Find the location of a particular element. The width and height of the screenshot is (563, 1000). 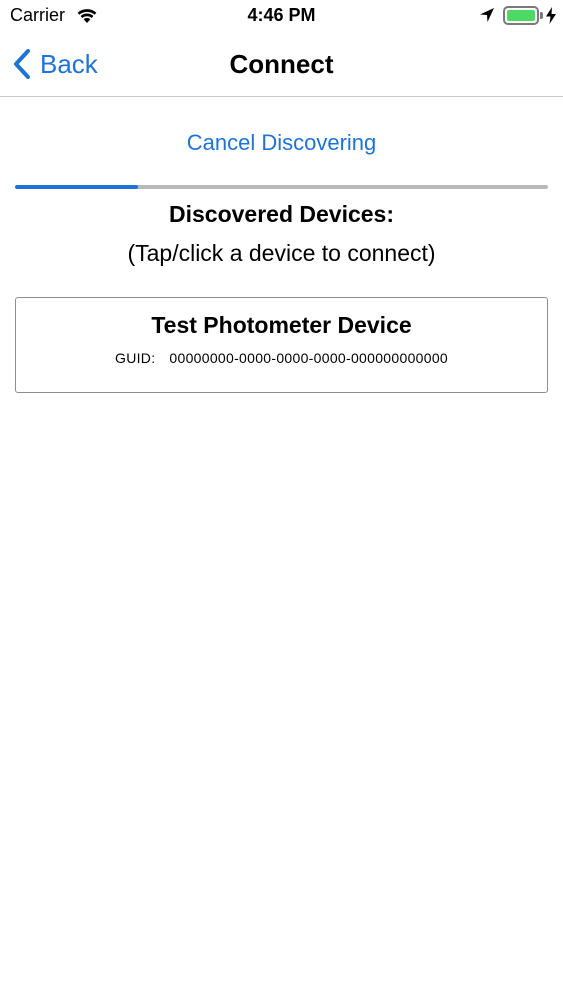

status-bar: Carrier 4:46 PM is located at coordinates (281, 16).